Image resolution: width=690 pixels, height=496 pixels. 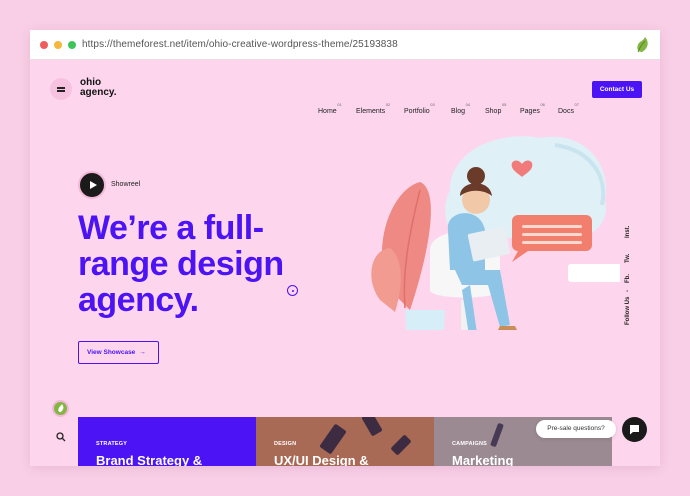 What do you see at coordinates (576, 429) in the screenshot?
I see `presale-tooltip: Pre-sale questions?` at bounding box center [576, 429].